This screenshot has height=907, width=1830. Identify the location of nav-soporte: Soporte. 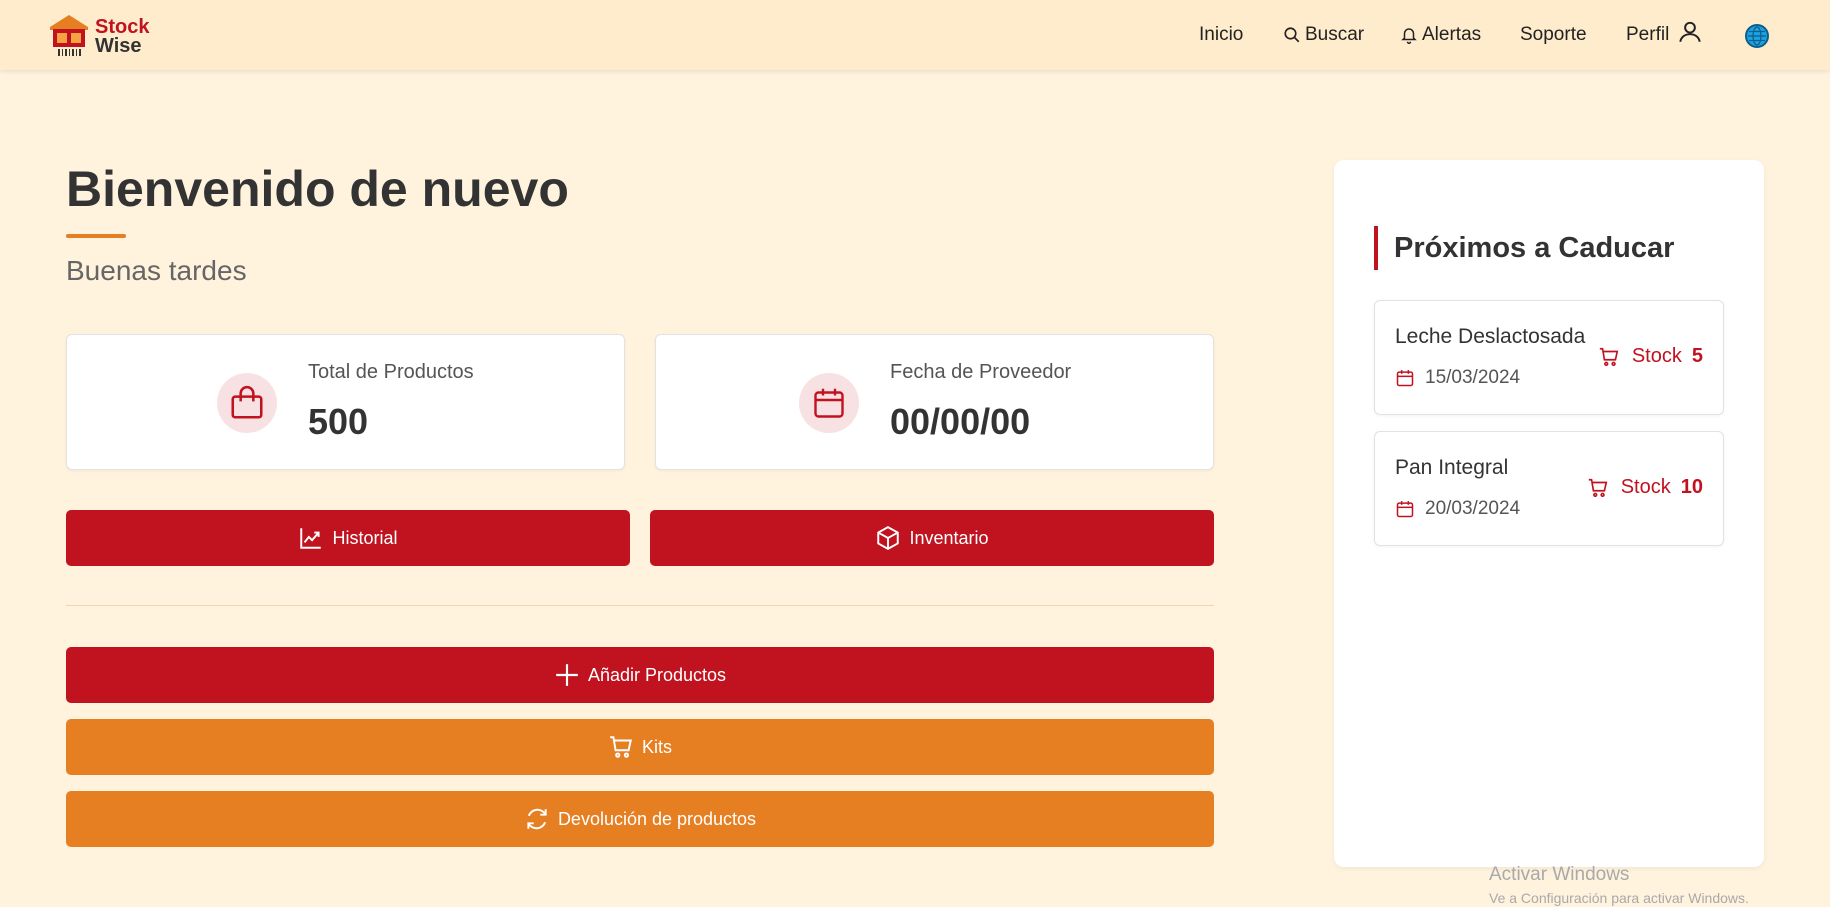
(1553, 35).